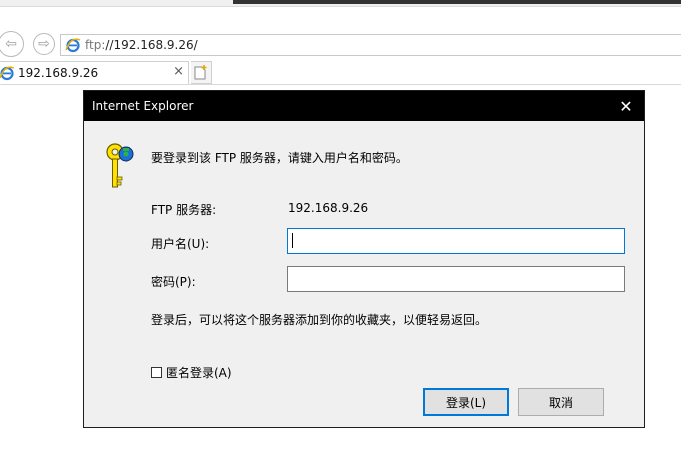  I want to click on cancel-button: 取消, so click(561, 402).